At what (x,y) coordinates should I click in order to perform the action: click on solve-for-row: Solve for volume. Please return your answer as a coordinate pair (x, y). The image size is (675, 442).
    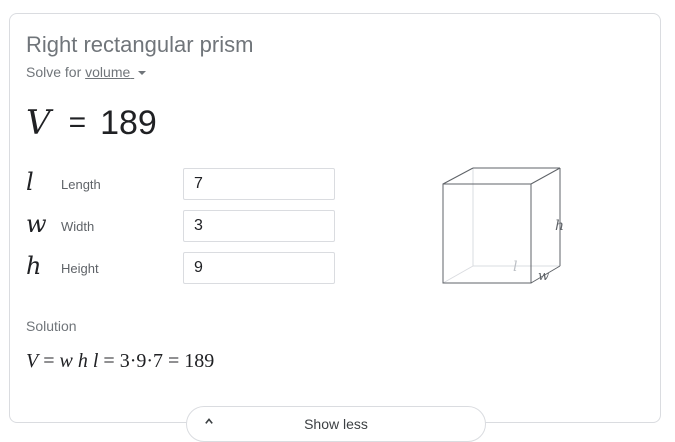
    Looking at the image, I should click on (86, 72).